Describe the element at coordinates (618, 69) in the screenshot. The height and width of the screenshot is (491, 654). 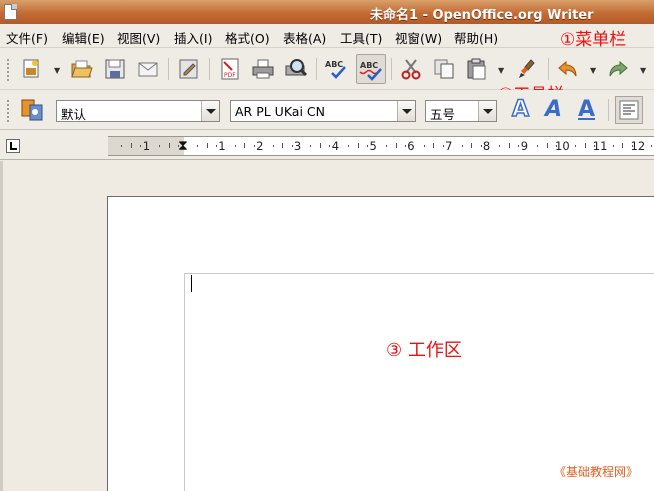
I see `redo-icon` at that location.